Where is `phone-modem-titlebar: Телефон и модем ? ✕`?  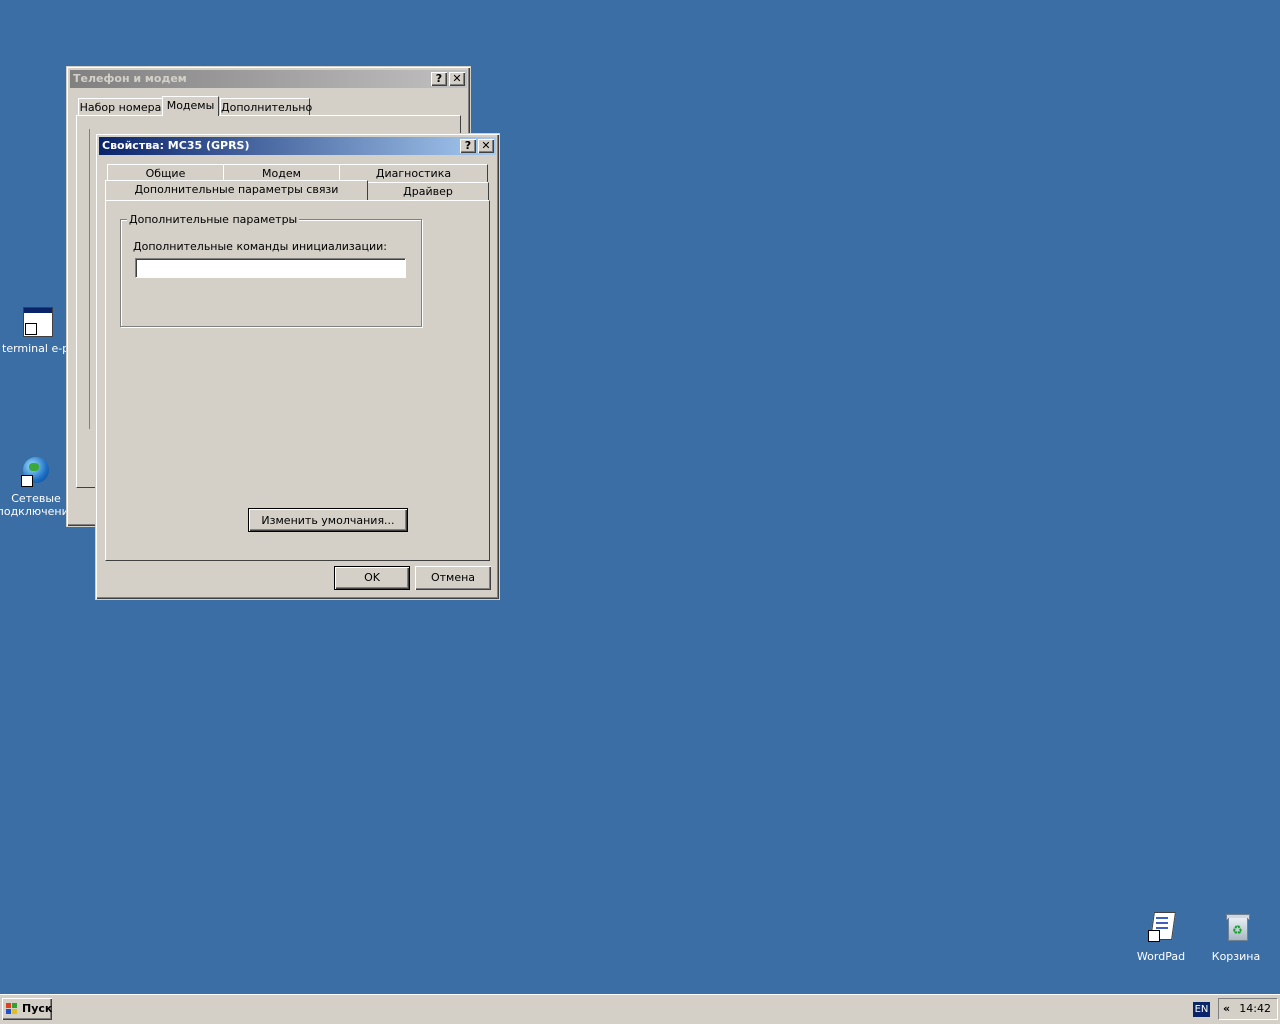
phone-modem-titlebar: Телефон и модем ? ✕ is located at coordinates (268, 79).